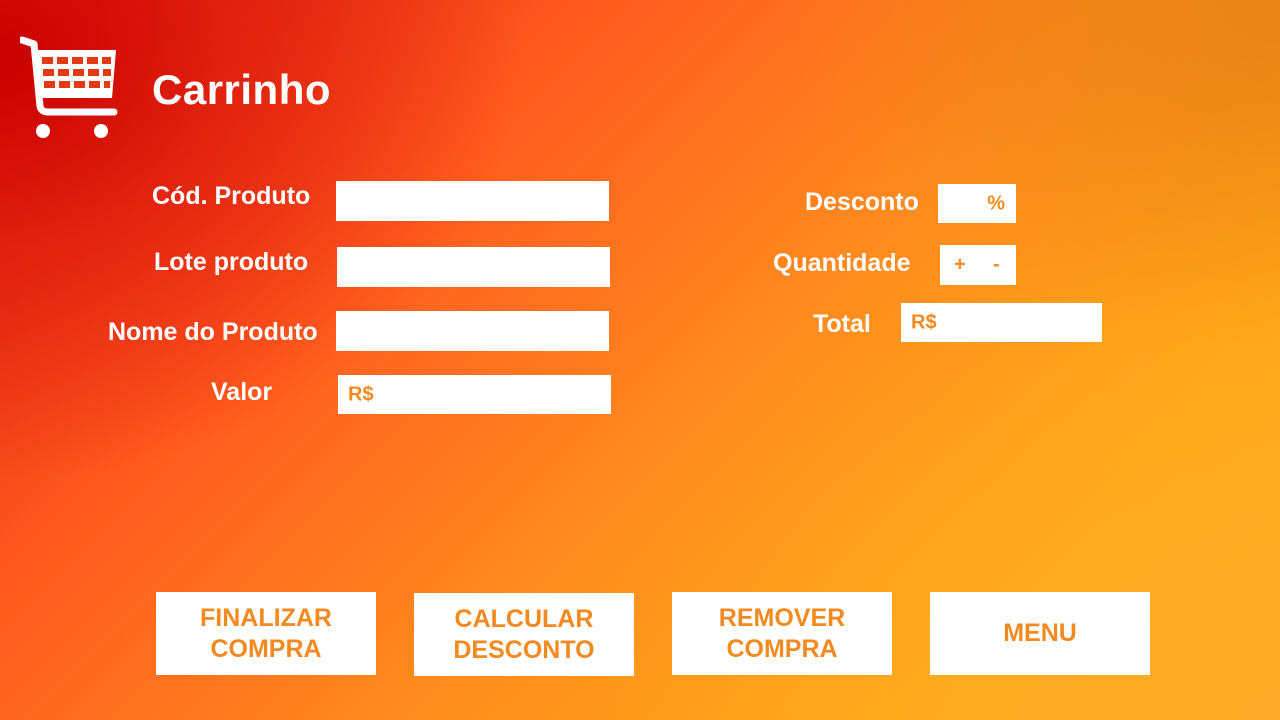 The width and height of the screenshot is (1280, 720). I want to click on desconto-label: Desconto, so click(862, 202).